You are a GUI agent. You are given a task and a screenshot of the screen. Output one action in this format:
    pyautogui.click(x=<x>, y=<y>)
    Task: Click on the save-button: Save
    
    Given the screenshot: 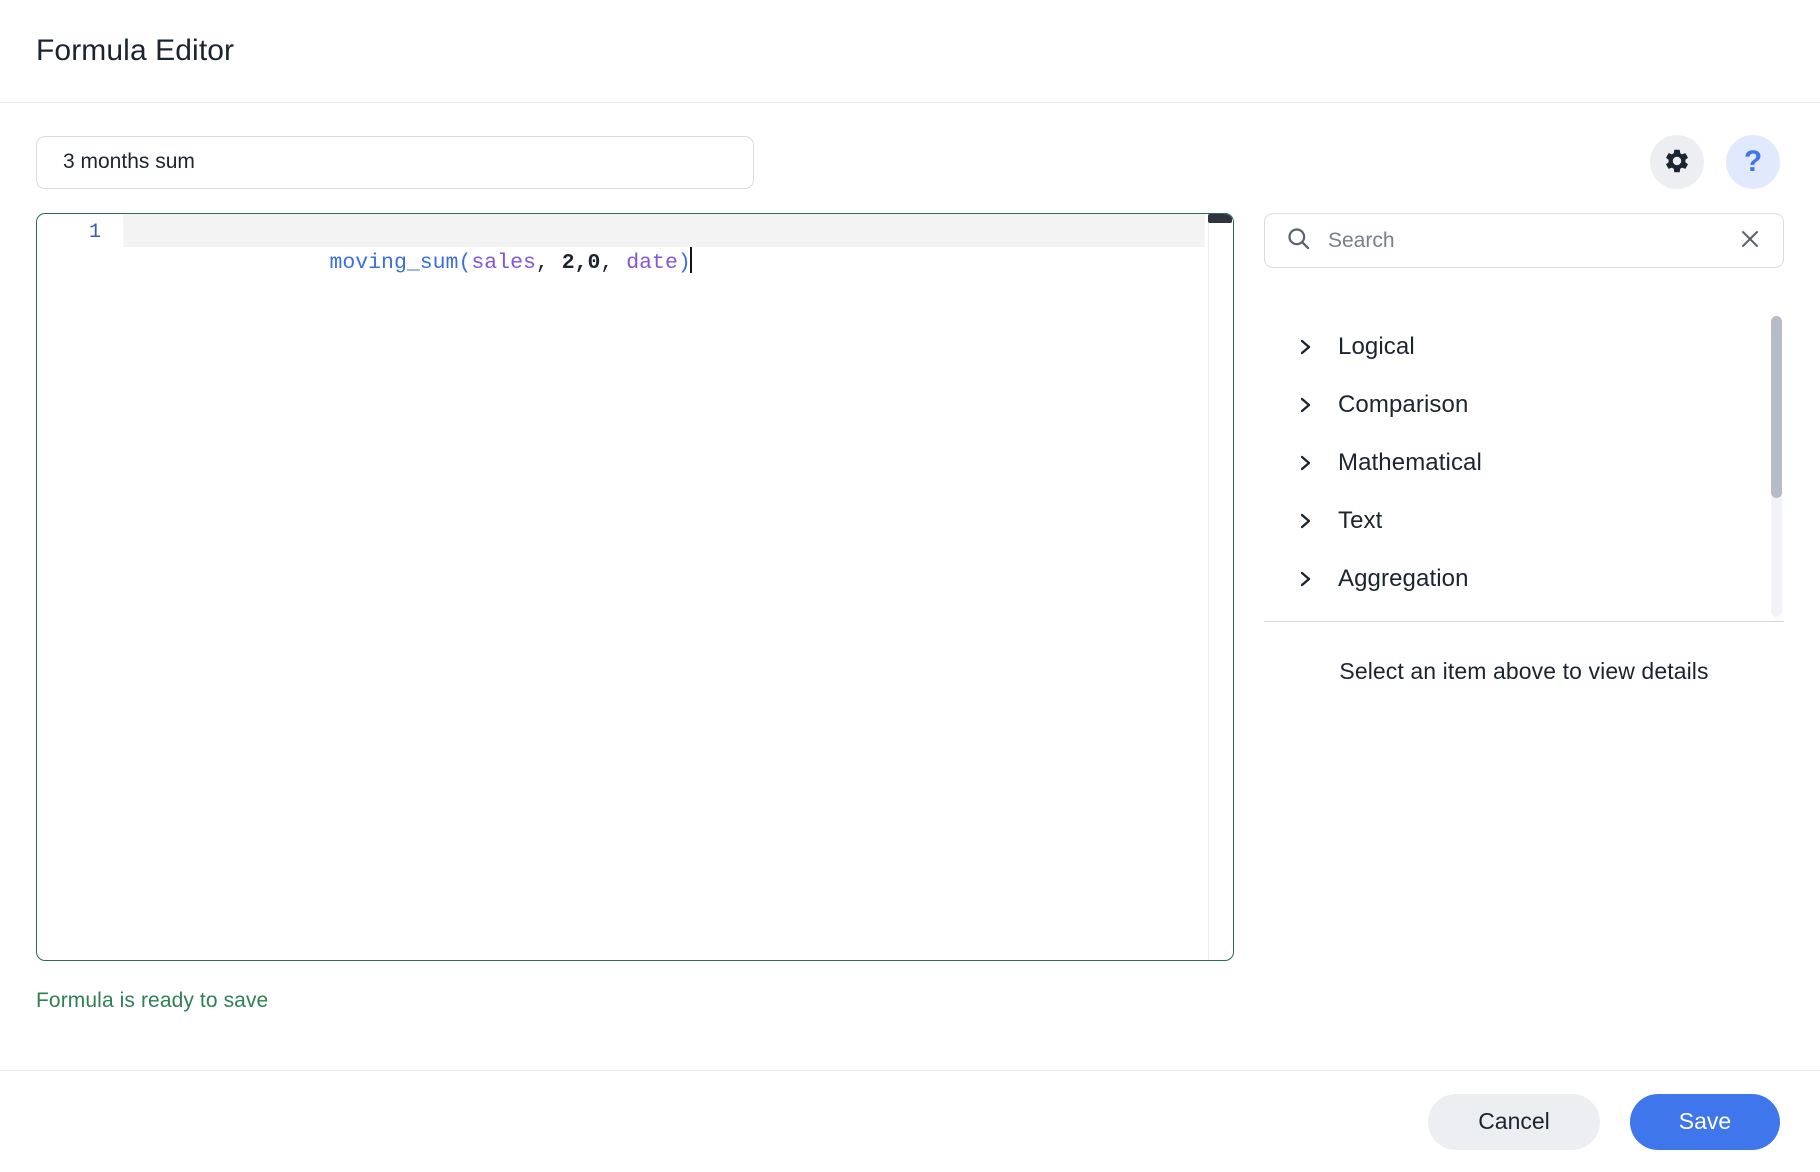 What is the action you would take?
    pyautogui.click(x=1705, y=1121)
    